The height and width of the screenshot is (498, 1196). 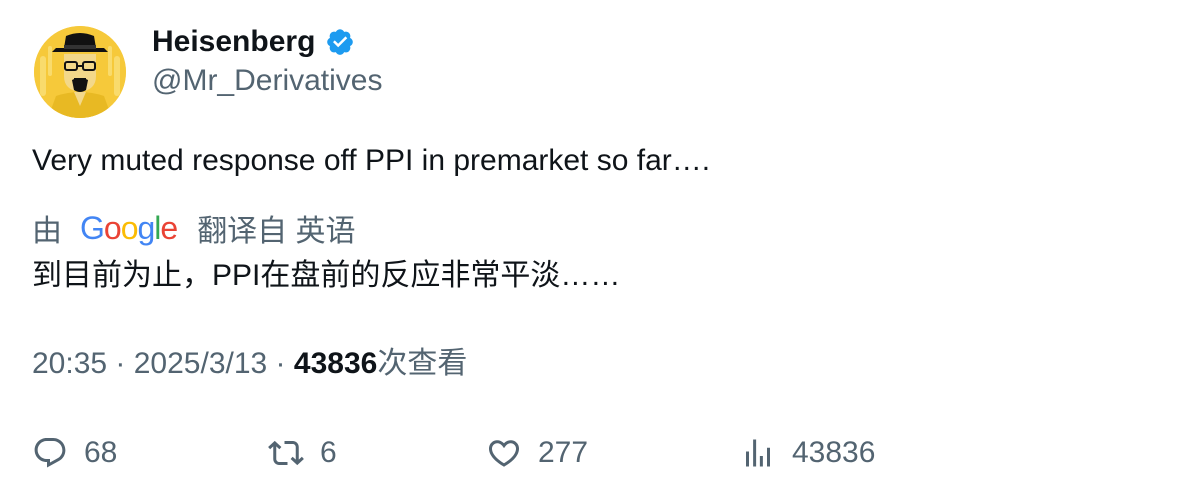 I want to click on retweet-count: 6, so click(x=328, y=452).